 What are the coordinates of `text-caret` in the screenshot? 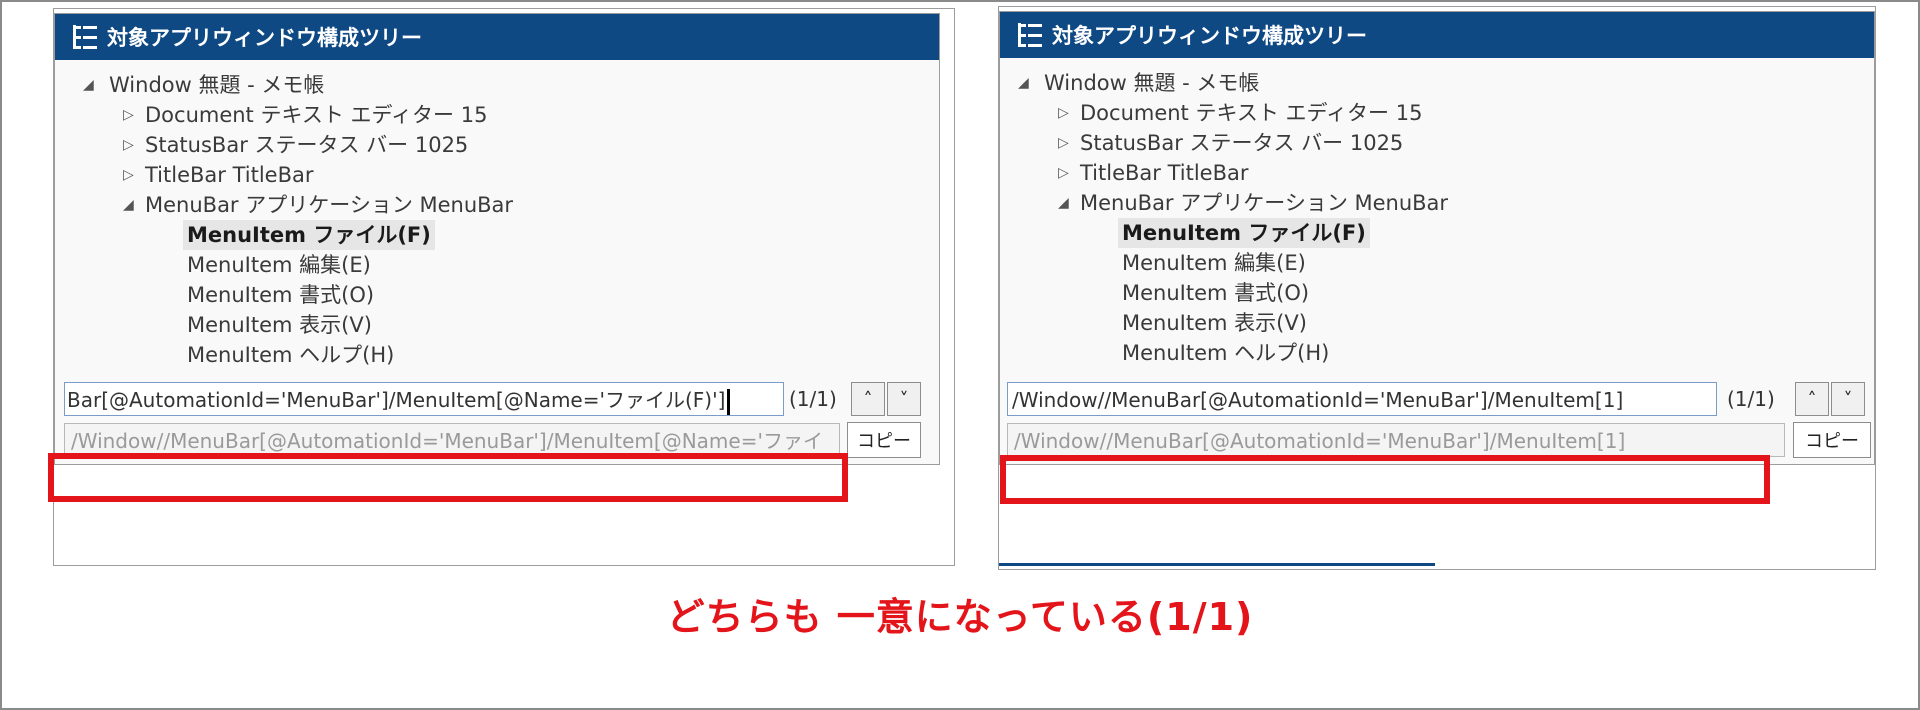 It's located at (729, 401).